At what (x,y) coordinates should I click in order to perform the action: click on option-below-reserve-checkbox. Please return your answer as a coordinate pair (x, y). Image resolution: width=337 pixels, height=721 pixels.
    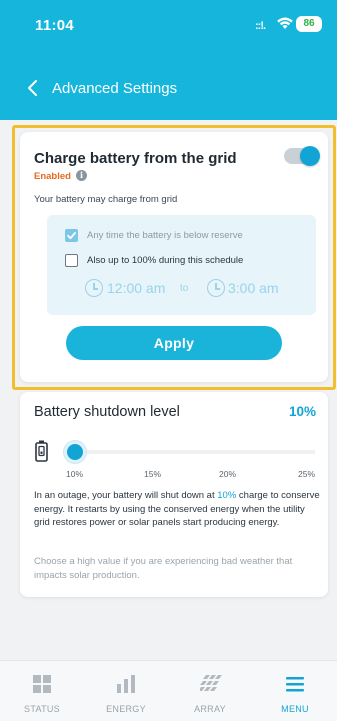
    Looking at the image, I should click on (71, 235).